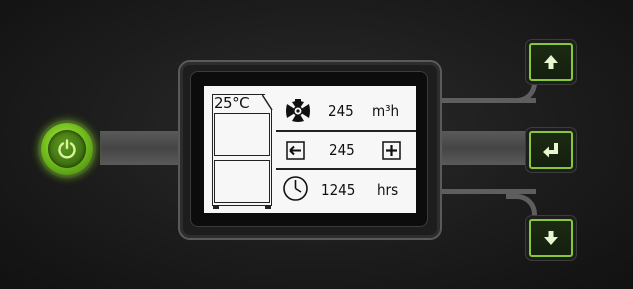  I want to click on setpoint-value: 245, so click(342, 150).